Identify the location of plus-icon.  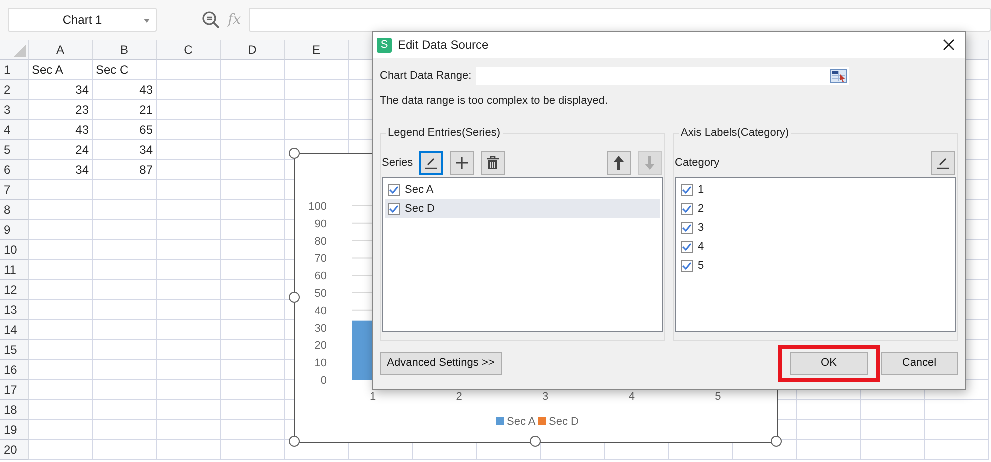
(462, 163).